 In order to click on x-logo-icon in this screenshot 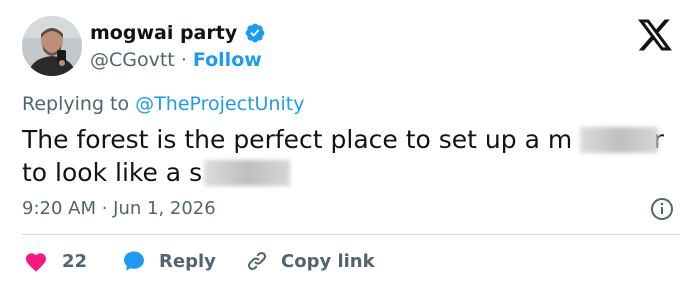, I will do `click(655, 35)`.